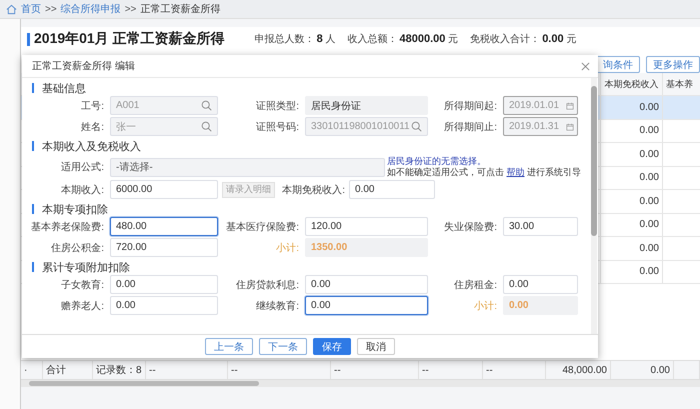 This screenshot has width=700, height=409. I want to click on breadcrumb-item: 综合所得申报, so click(90, 9).